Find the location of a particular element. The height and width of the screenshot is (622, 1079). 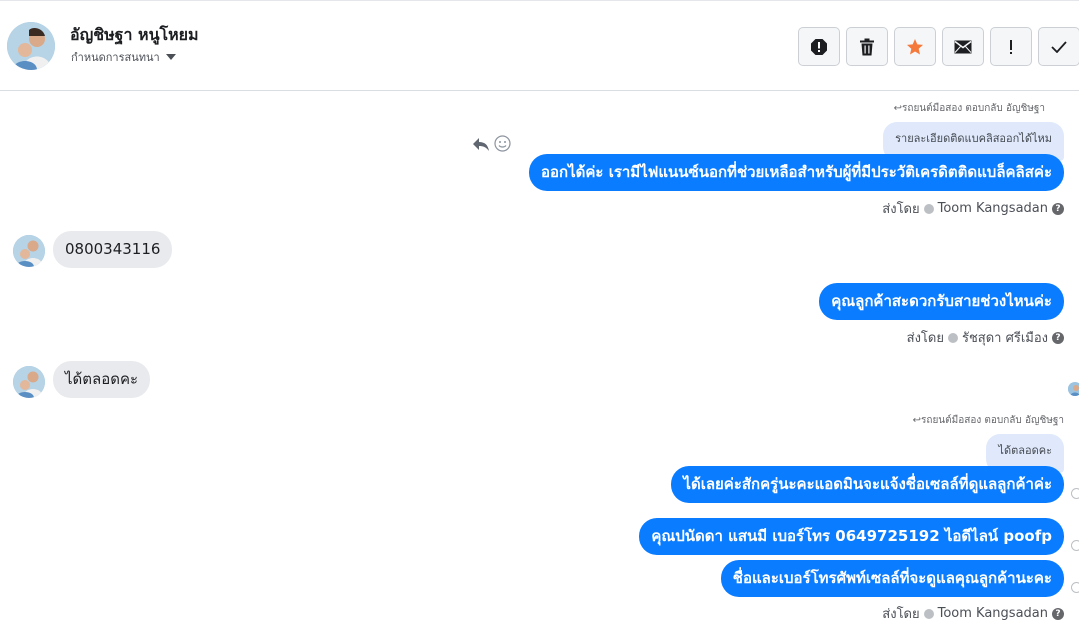

follow-up-icon is located at coordinates (1011, 46).